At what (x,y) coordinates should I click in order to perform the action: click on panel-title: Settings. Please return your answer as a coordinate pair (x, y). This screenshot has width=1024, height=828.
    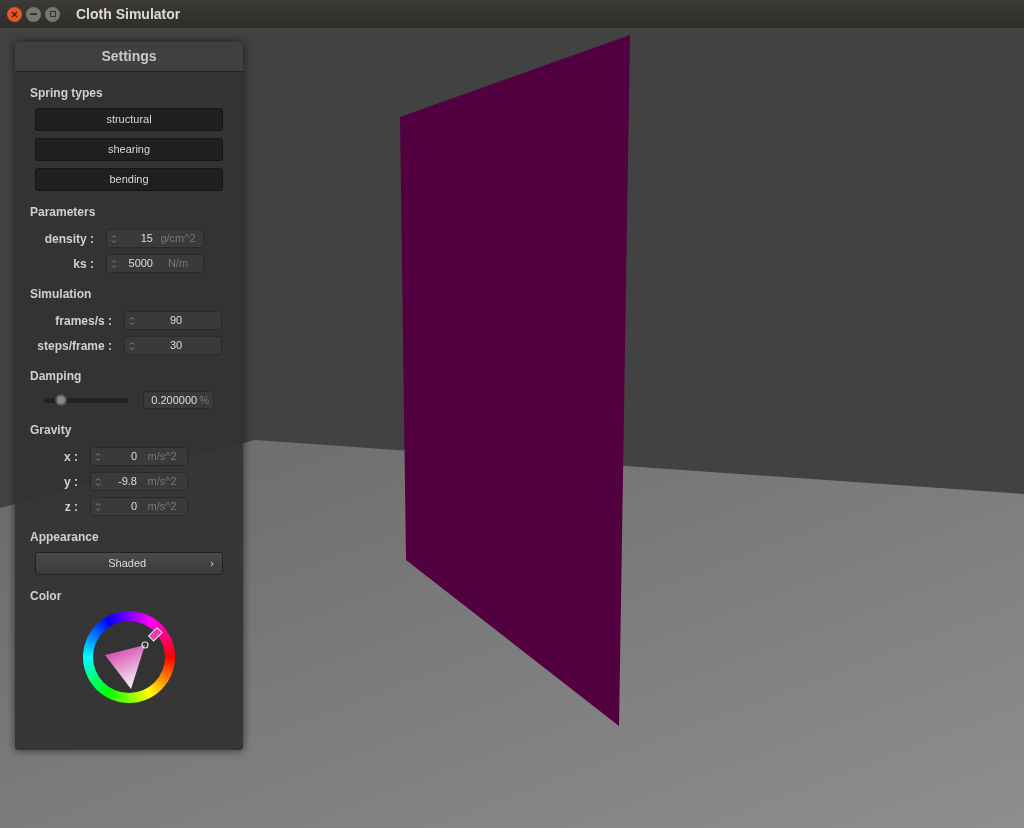
    Looking at the image, I should click on (129, 57).